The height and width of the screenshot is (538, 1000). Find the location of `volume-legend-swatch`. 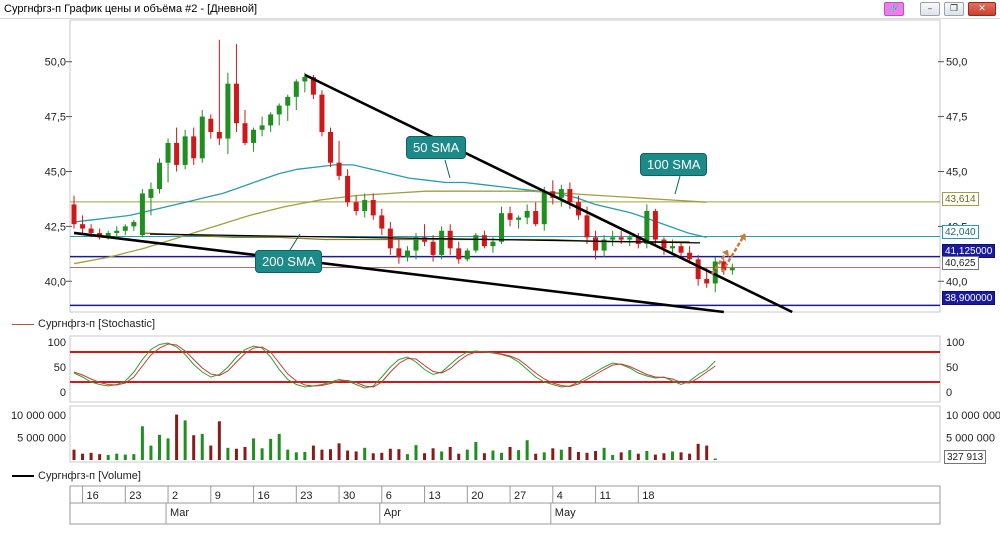

volume-legend-swatch is located at coordinates (23, 476).